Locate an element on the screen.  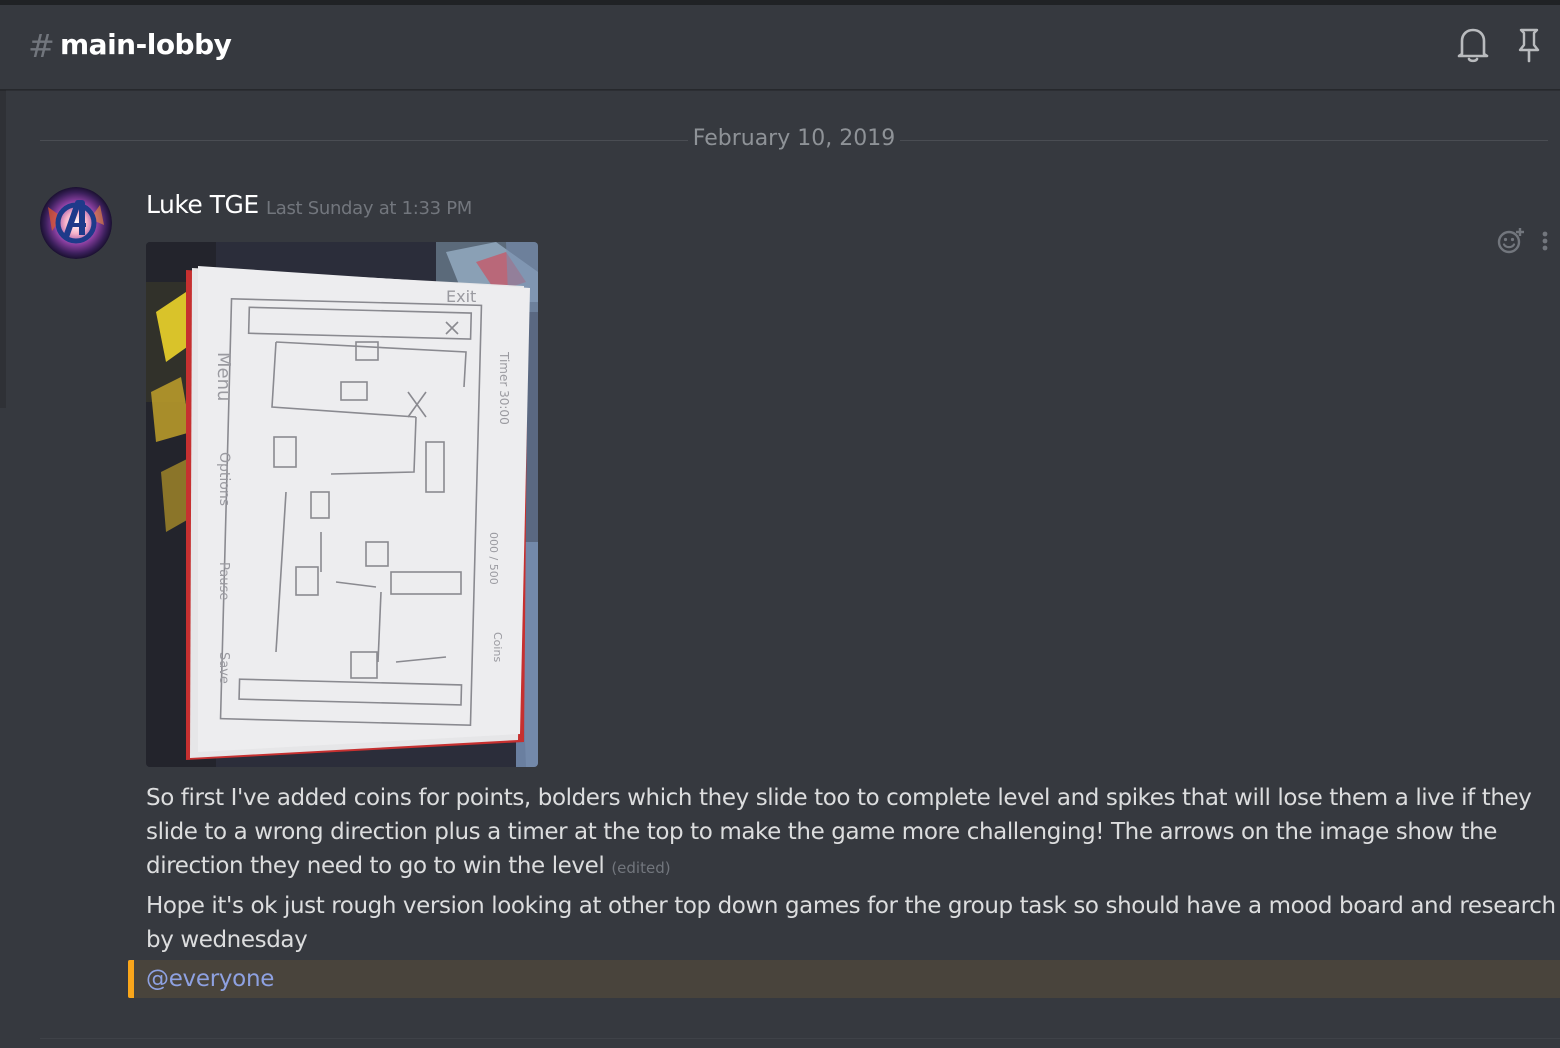
svg-text: 000 / 500 is located at coordinates (493, 558).